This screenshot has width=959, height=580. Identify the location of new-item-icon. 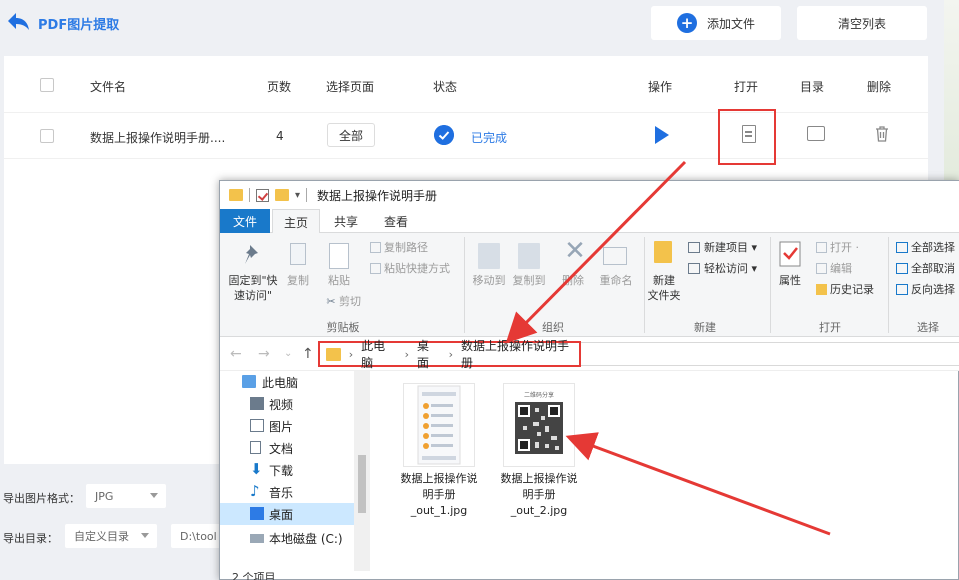
(694, 247).